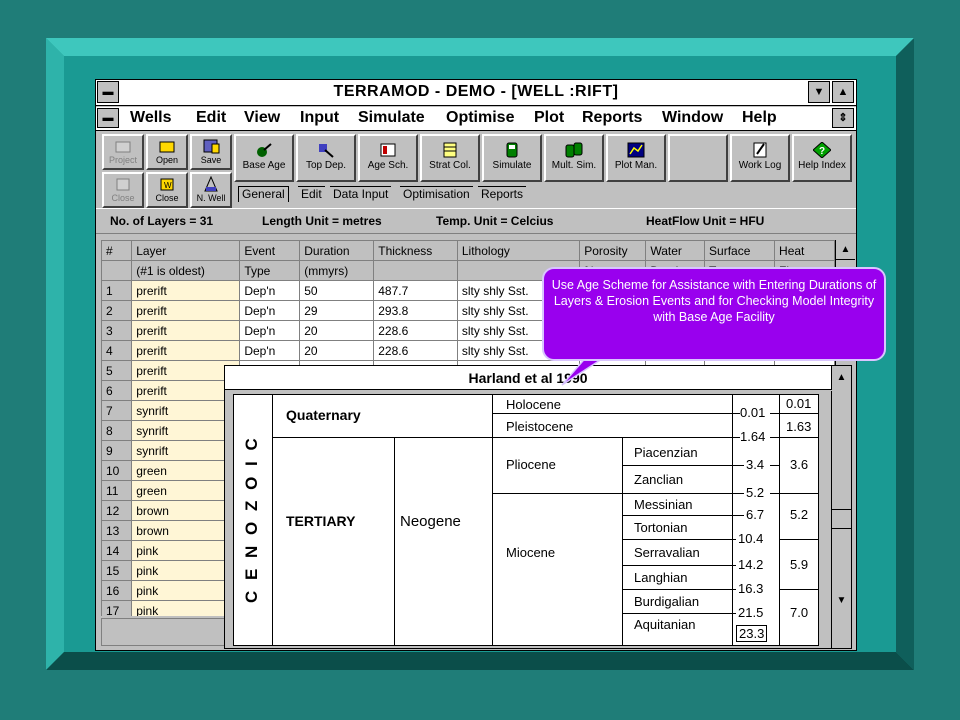 Image resolution: width=960 pixels, height=720 pixels. What do you see at coordinates (512, 158) in the screenshot?
I see `simulate-button: Simulate` at bounding box center [512, 158].